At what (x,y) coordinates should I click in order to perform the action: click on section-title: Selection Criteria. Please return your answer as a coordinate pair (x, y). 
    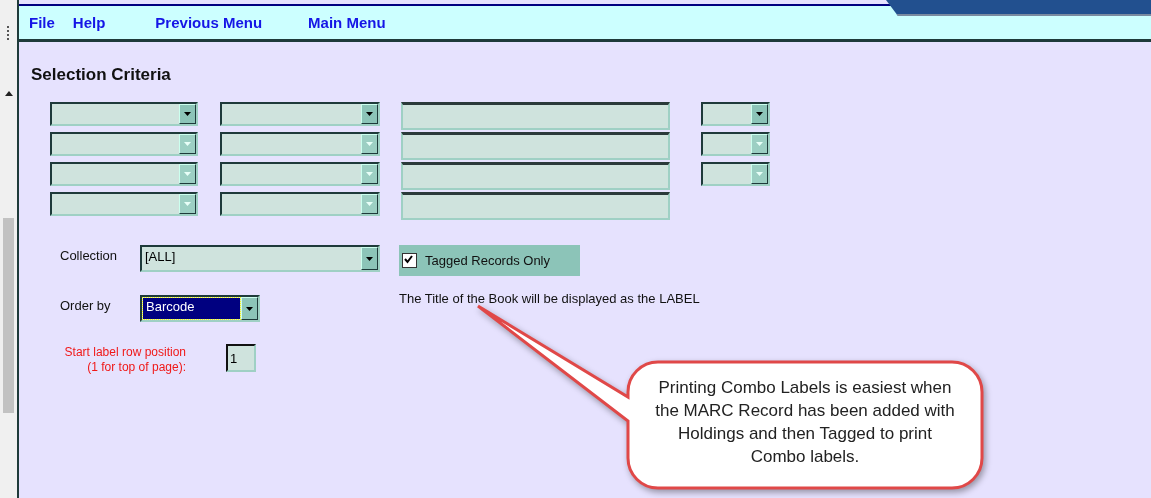
    Looking at the image, I should click on (101, 75).